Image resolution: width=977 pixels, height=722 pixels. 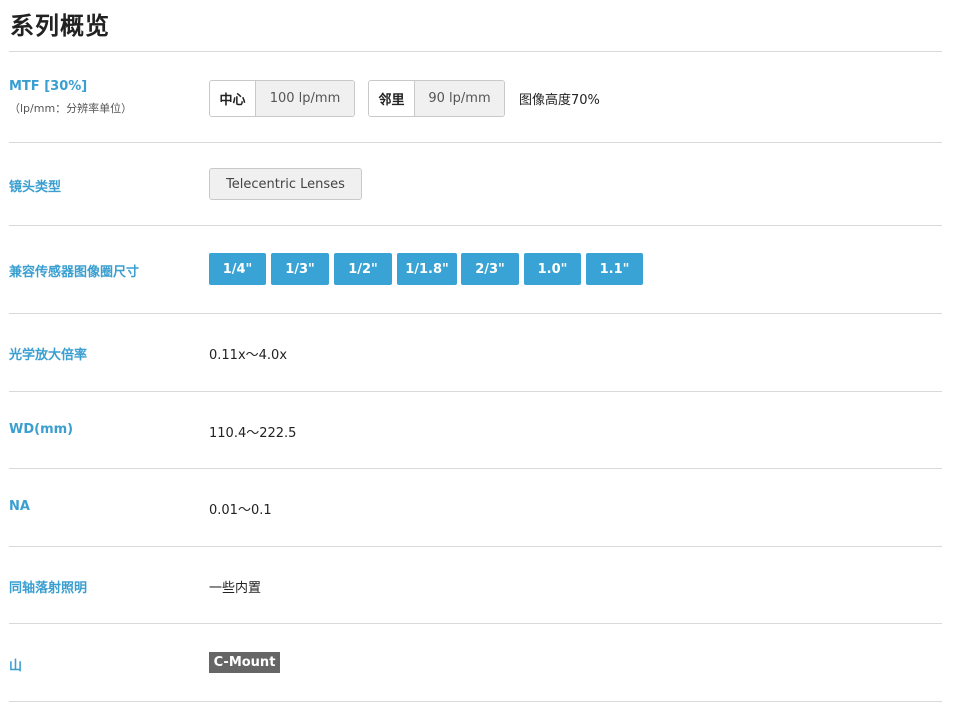 I want to click on mtf-near-box: 邻里 90 lp/mm, so click(x=436, y=98).